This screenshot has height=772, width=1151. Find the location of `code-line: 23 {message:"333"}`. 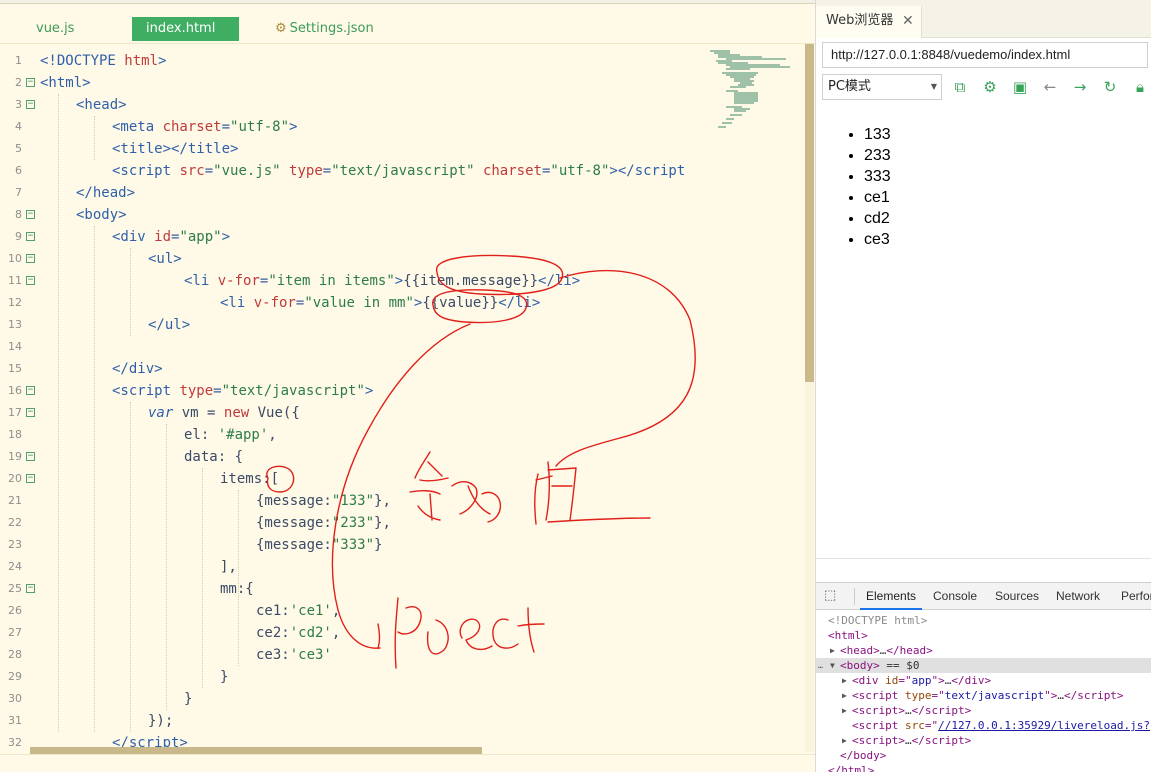

code-line: 23 {message:"333"} is located at coordinates (358, 545).